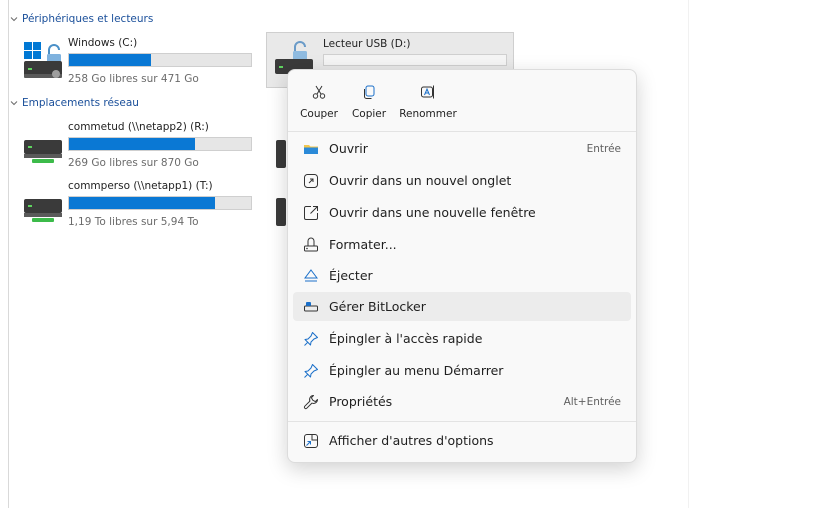 Image resolution: width=838 pixels, height=508 pixels. What do you see at coordinates (462, 306) in the screenshot?
I see `menu-item-bitlocker: Gérer BitLocker` at bounding box center [462, 306].